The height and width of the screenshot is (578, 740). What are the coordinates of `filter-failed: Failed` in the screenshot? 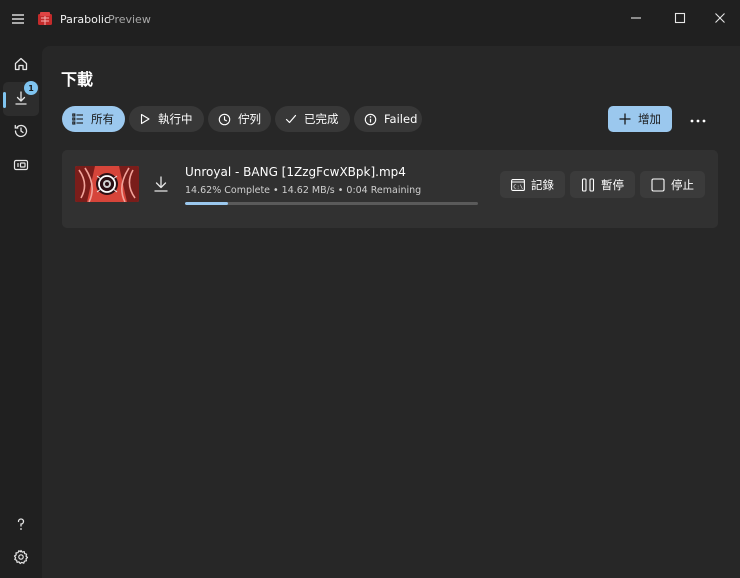 It's located at (388, 119).